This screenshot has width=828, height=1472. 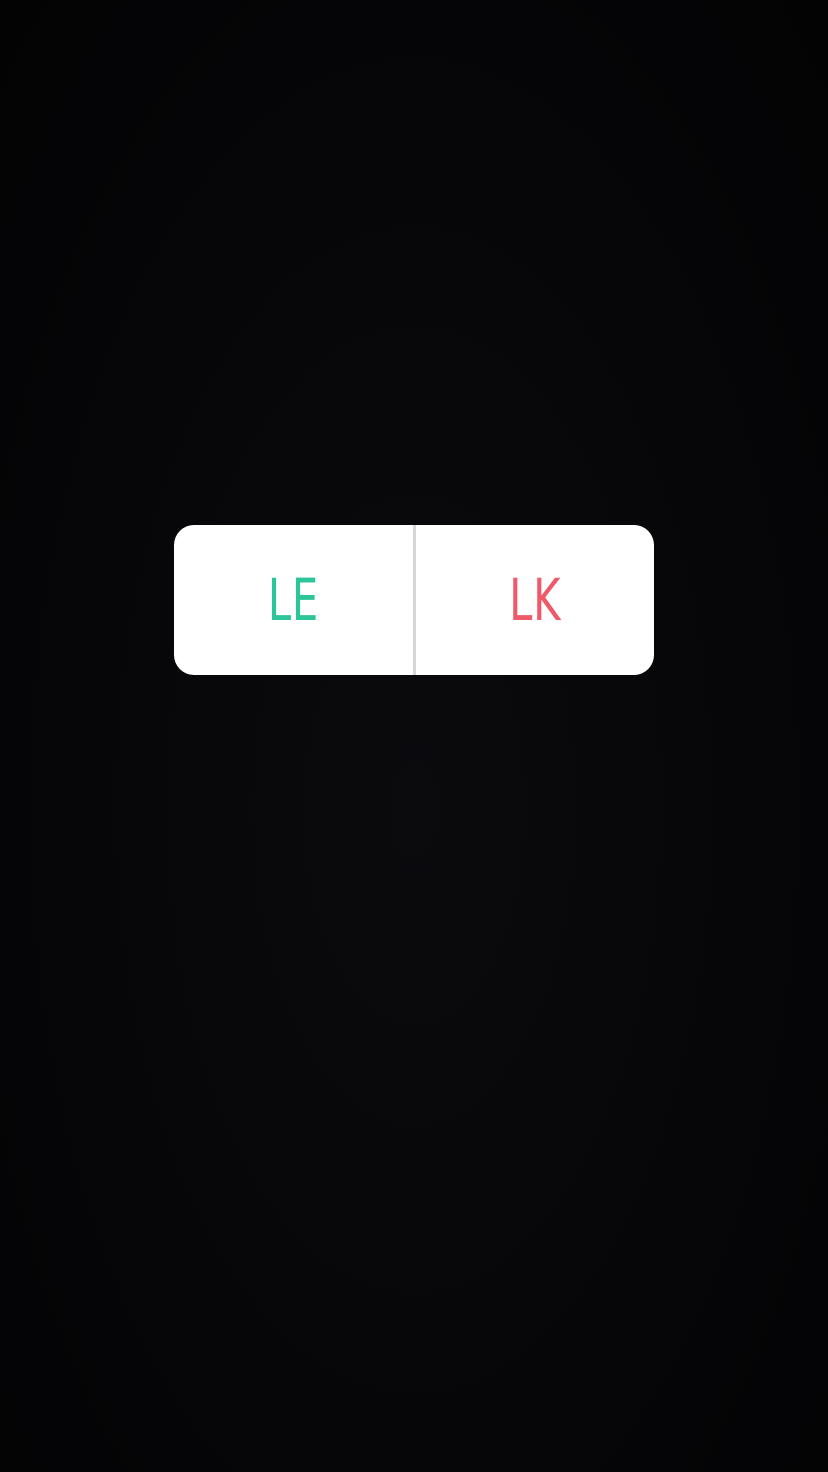 I want to click on poll-option-right: LK, so click(x=535, y=600).